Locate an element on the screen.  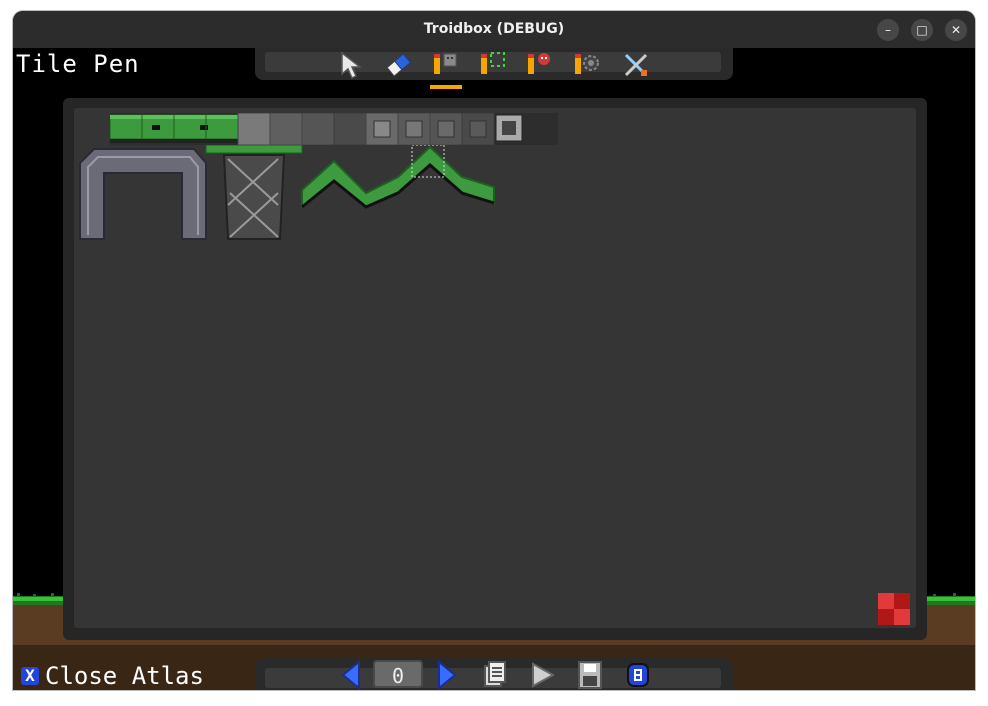
tile-shapes-row is located at coordinates (288, 193).